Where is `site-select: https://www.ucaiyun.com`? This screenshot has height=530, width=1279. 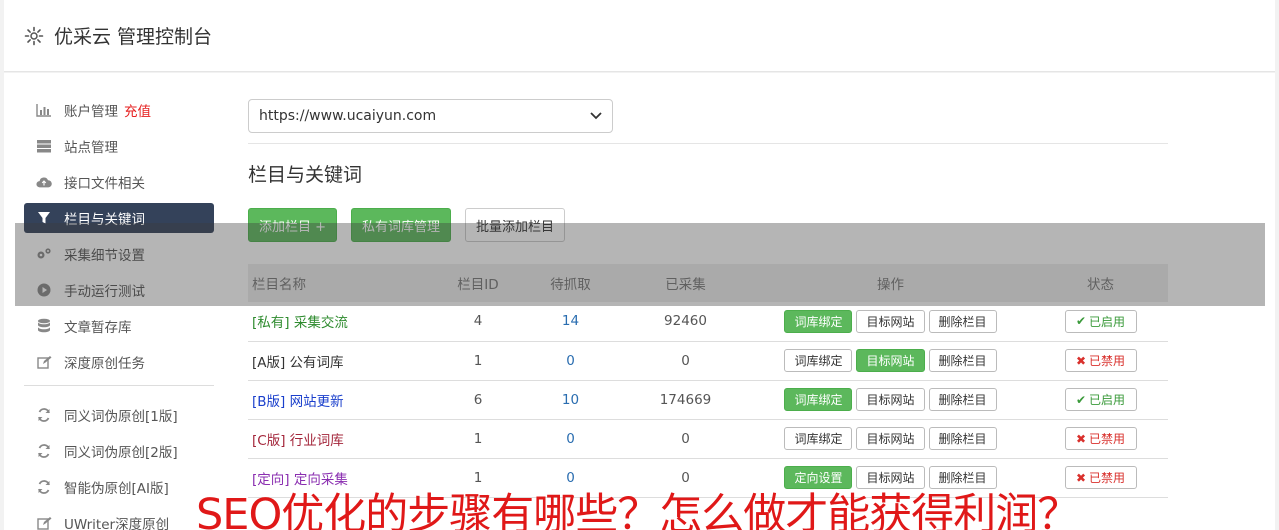
site-select: https://www.ucaiyun.com is located at coordinates (430, 116).